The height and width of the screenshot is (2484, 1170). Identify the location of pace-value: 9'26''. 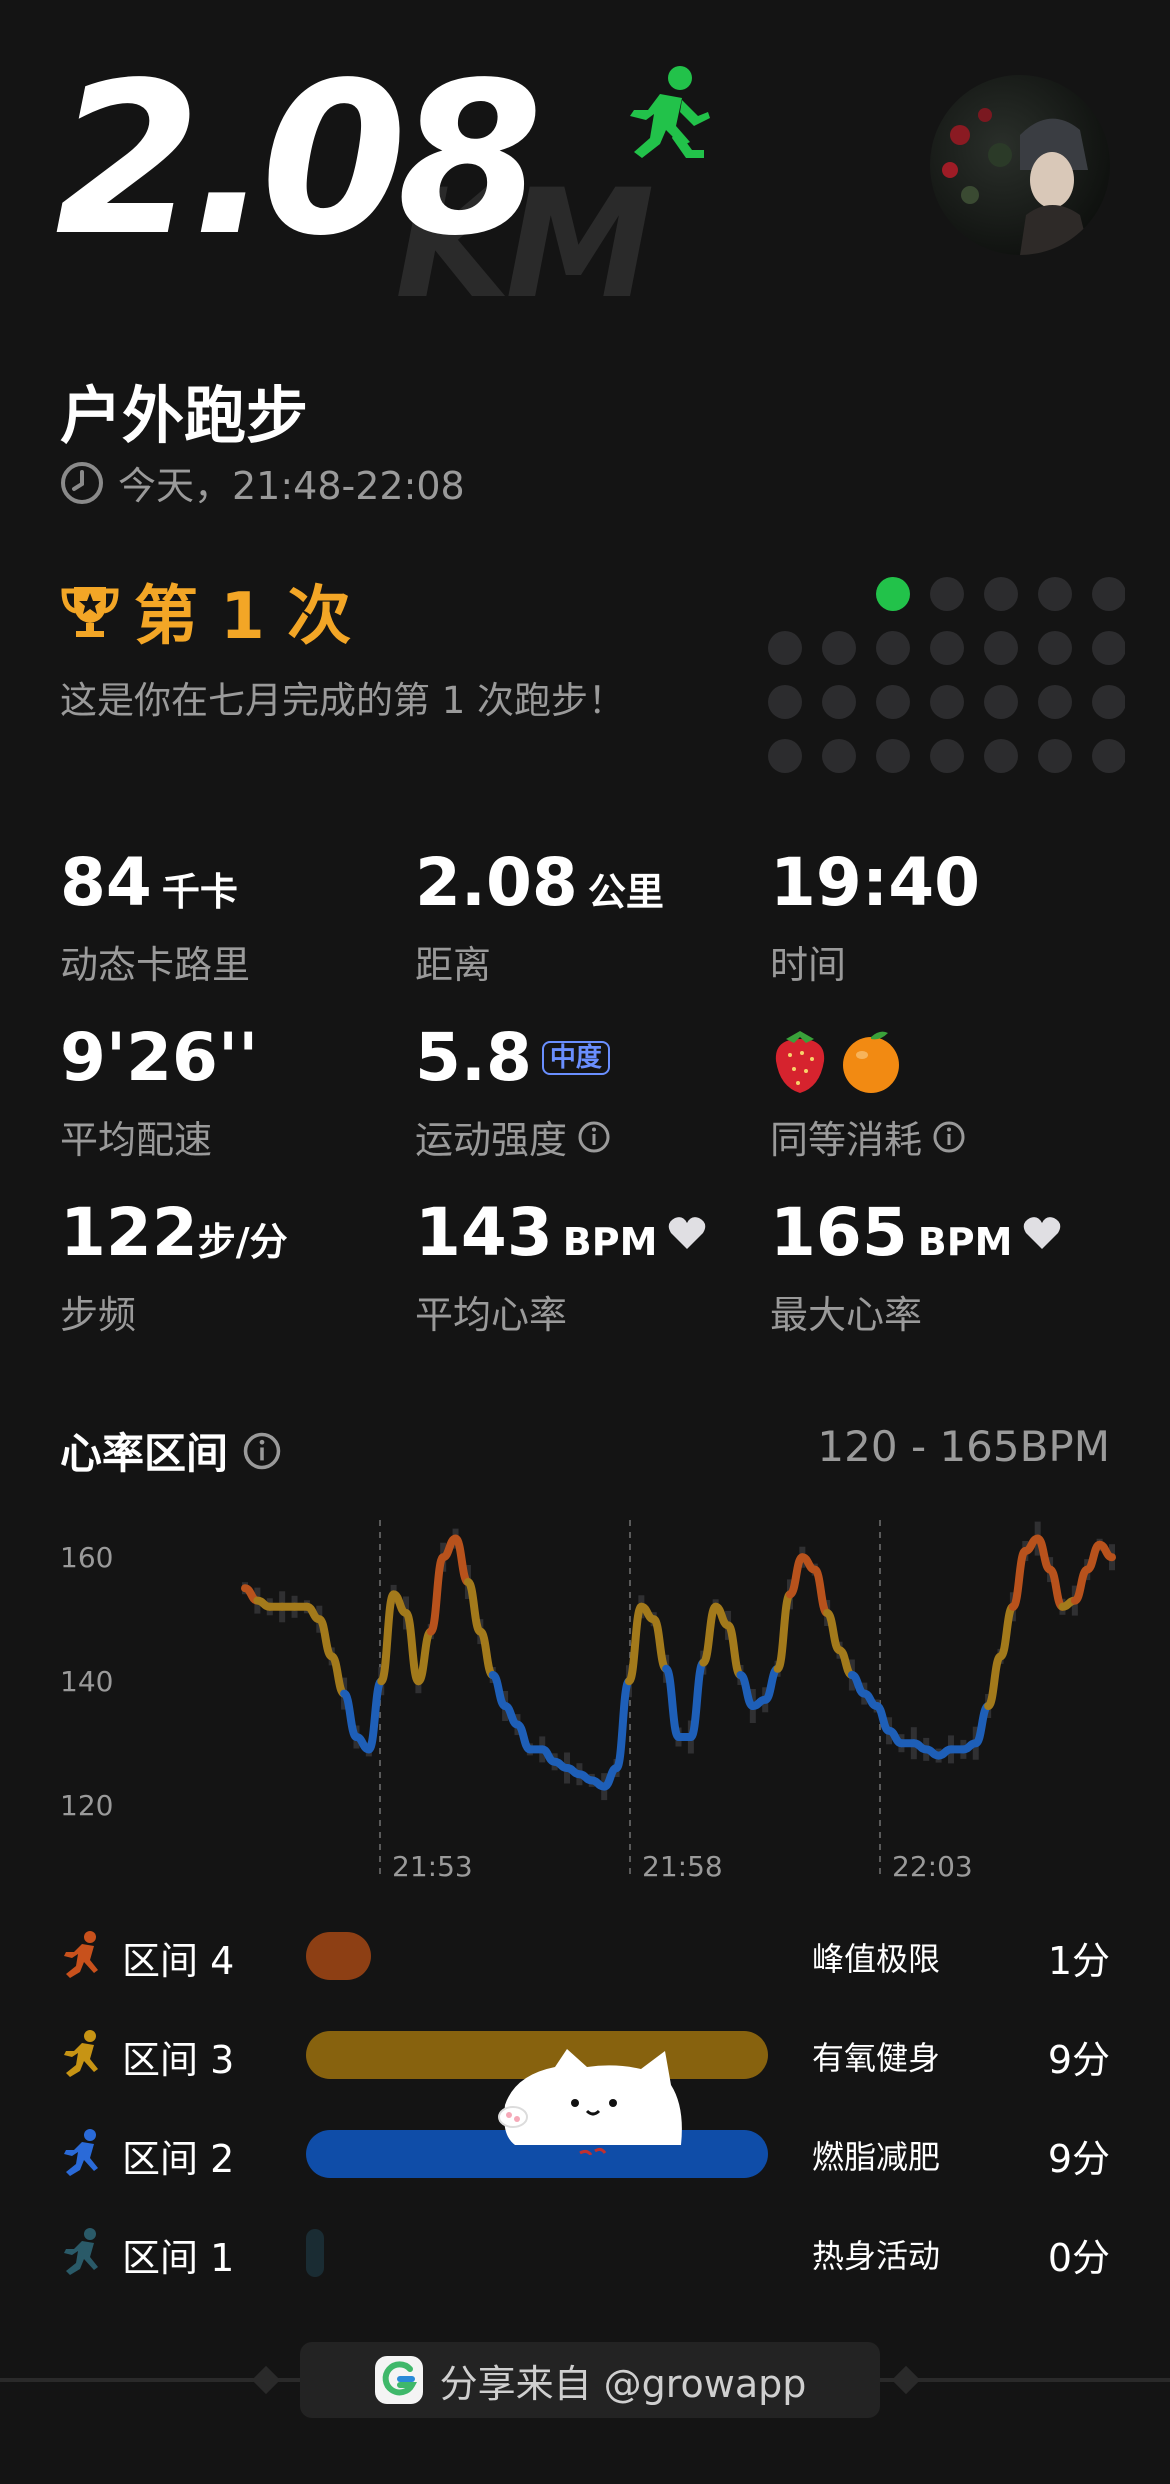
(159, 1057).